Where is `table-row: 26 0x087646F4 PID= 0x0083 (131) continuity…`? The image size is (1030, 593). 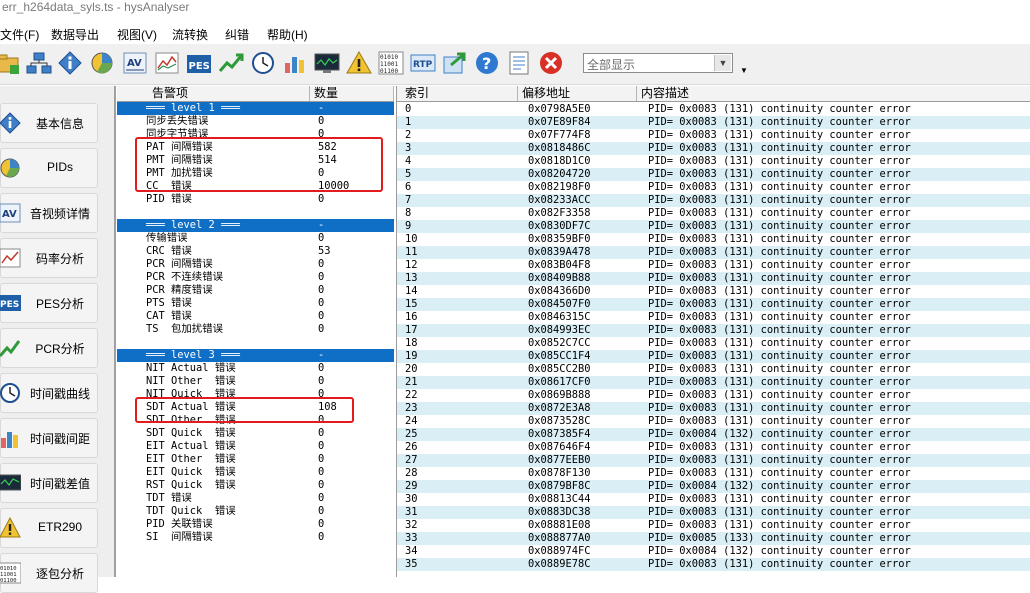
table-row: 26 0x087646F4 PID= 0x0083 (131) continuity… is located at coordinates (713, 447).